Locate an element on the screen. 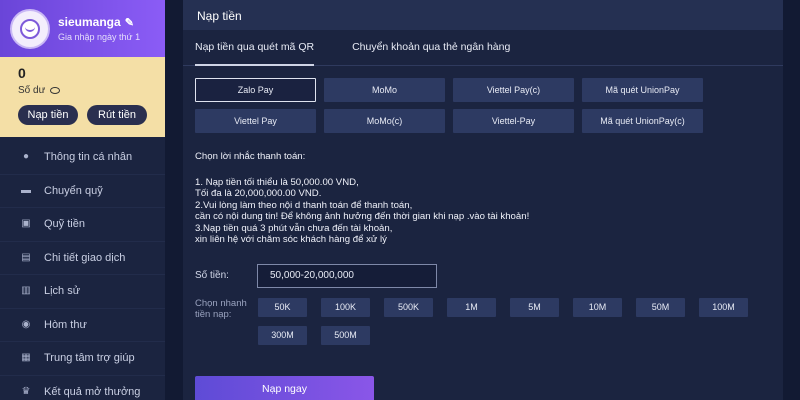 Image resolution: width=800 pixels, height=400 pixels. method-viettel-pay-c: Viettel Pay(c) is located at coordinates (513, 90).